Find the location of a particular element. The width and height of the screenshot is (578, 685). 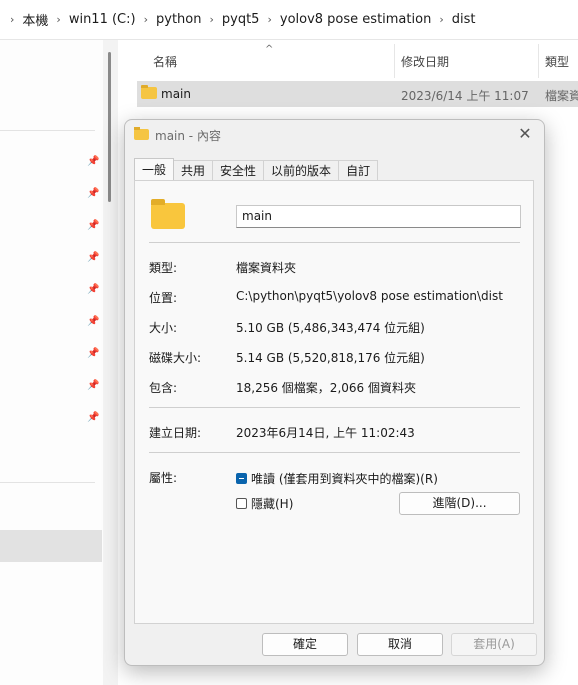

column-header-type: 類型 is located at coordinates (557, 61).